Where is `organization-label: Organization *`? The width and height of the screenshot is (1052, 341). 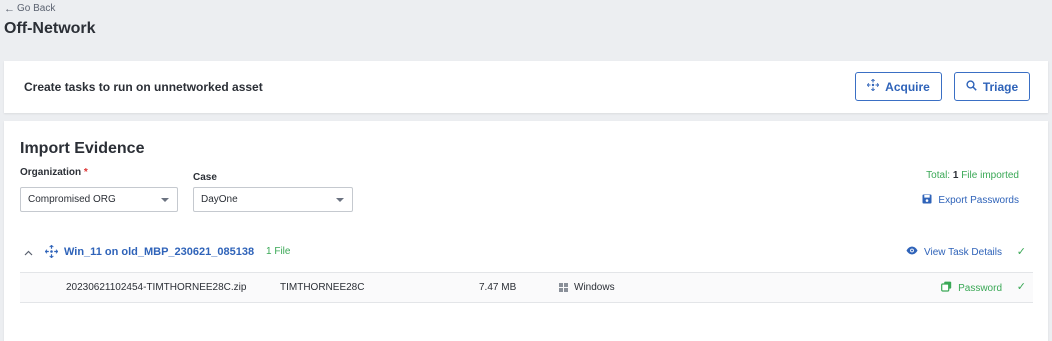
organization-label: Organization * is located at coordinates (54, 172).